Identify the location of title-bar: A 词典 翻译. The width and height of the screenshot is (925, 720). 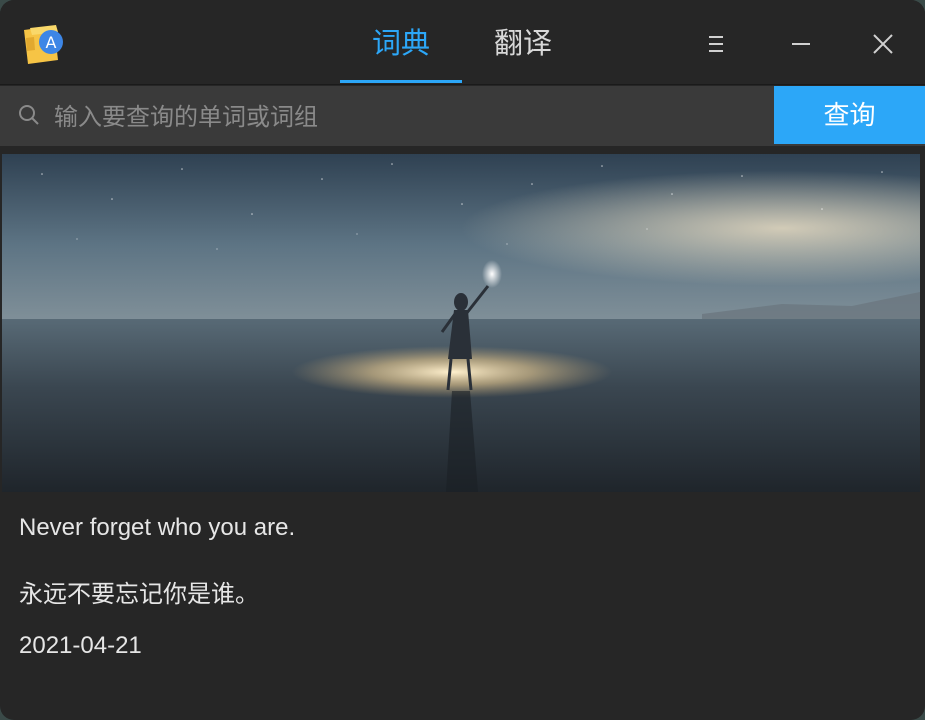
(462, 42).